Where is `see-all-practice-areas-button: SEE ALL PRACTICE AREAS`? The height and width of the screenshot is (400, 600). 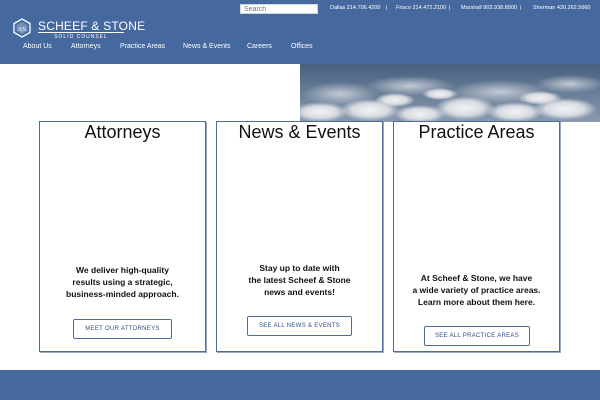
see-all-practice-areas-button: SEE ALL PRACTICE AREAS is located at coordinates (477, 336).